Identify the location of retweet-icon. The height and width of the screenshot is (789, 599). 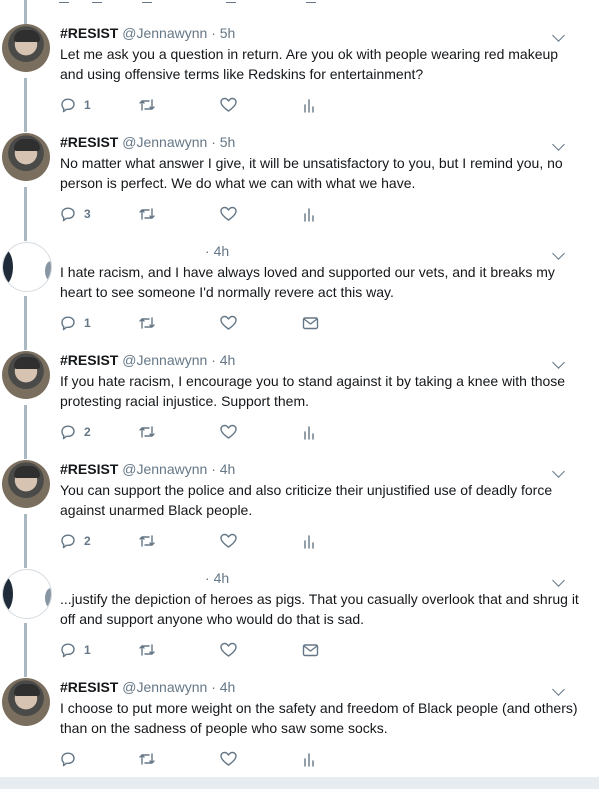
(147, 759).